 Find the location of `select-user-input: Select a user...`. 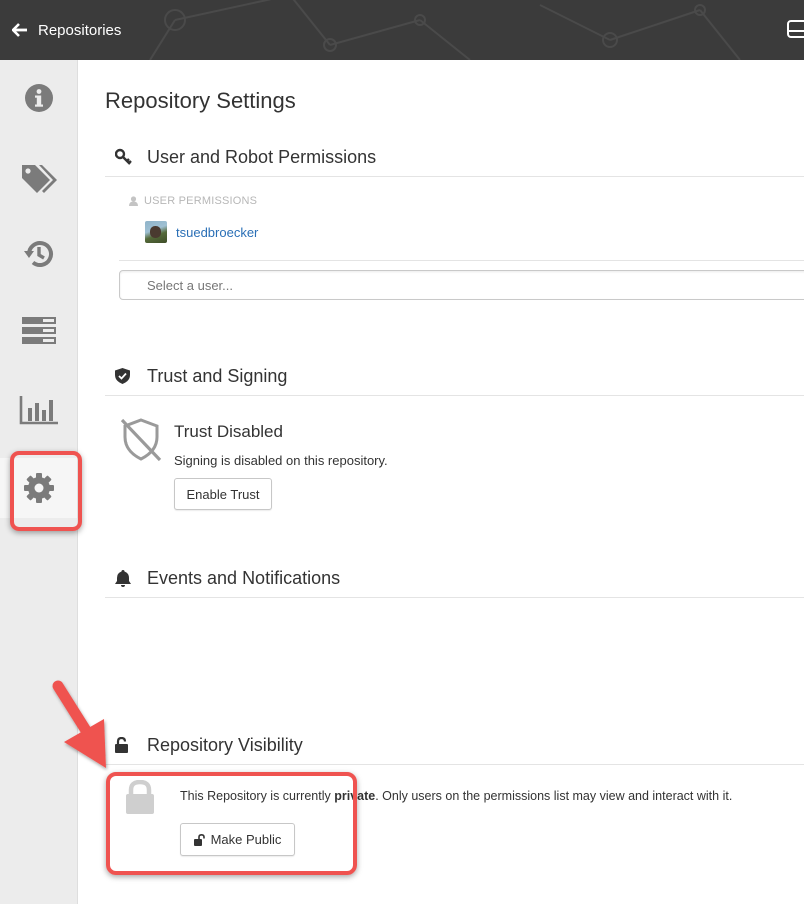

select-user-input: Select a user... is located at coordinates (461, 285).